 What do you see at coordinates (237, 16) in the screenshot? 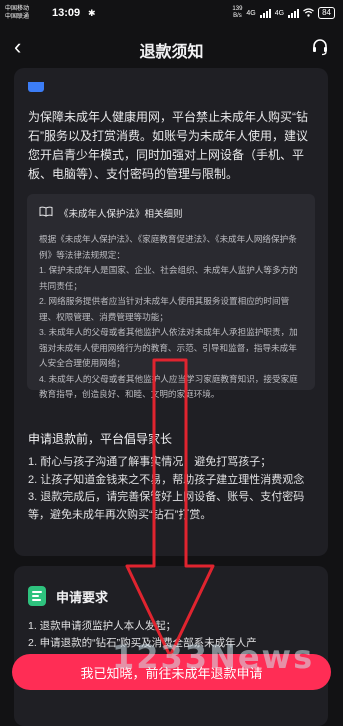
I see `data-rate-unit: B/s` at bounding box center [237, 16].